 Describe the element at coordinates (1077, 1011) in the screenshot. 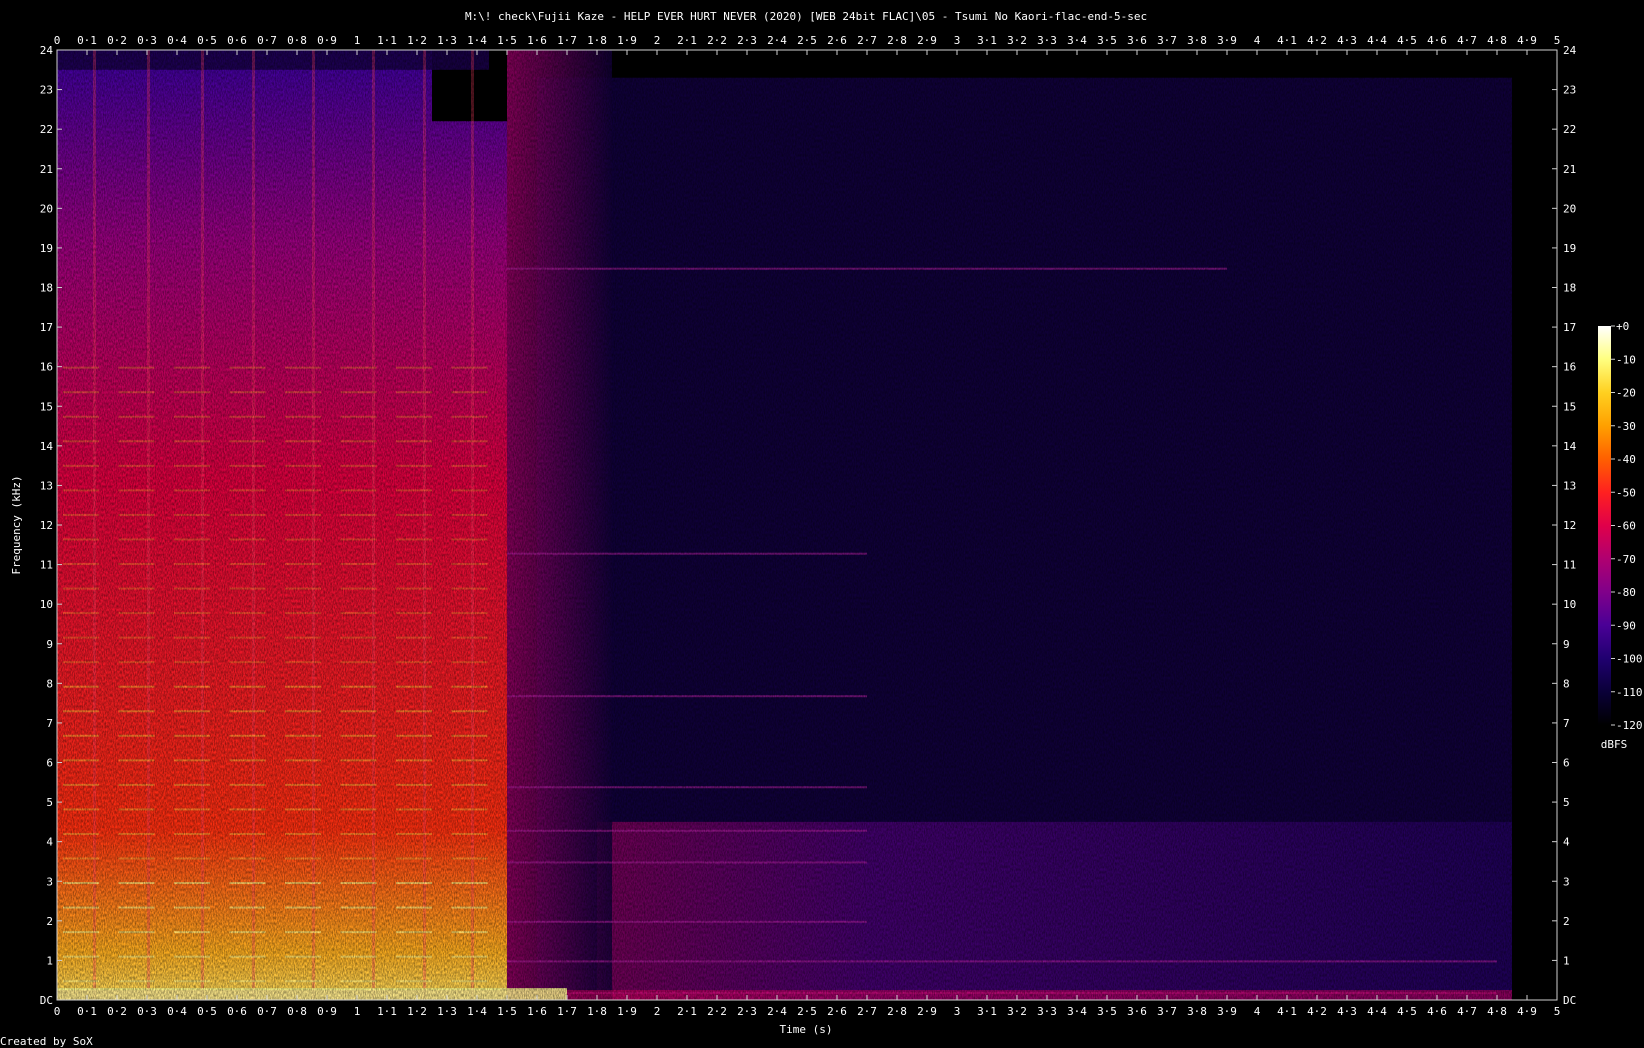

I see `x-tick-label-bottom: 3·4` at that location.